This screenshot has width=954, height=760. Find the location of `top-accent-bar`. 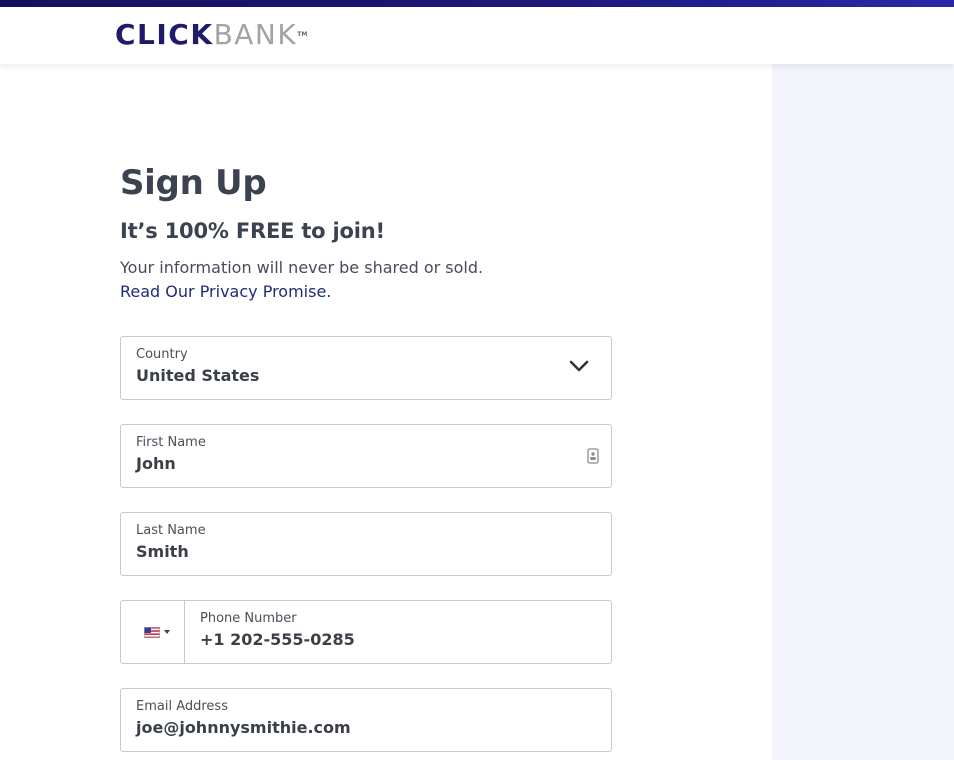

top-accent-bar is located at coordinates (477, 3).